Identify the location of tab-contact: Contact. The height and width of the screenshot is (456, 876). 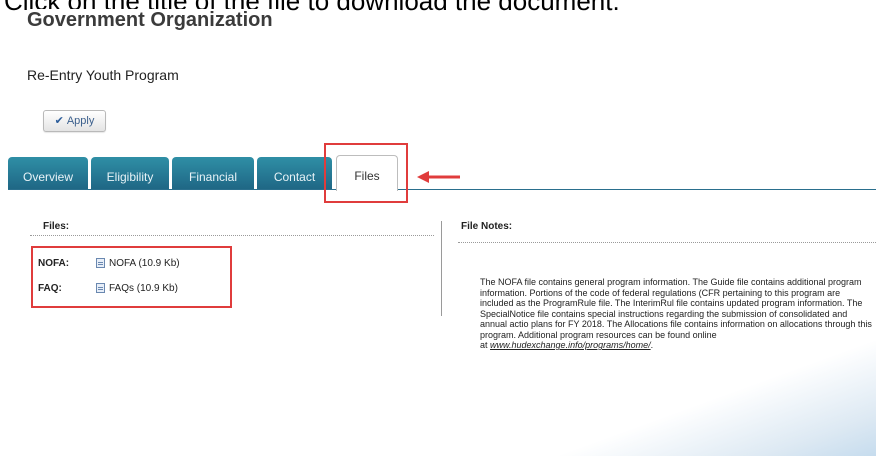
(294, 173).